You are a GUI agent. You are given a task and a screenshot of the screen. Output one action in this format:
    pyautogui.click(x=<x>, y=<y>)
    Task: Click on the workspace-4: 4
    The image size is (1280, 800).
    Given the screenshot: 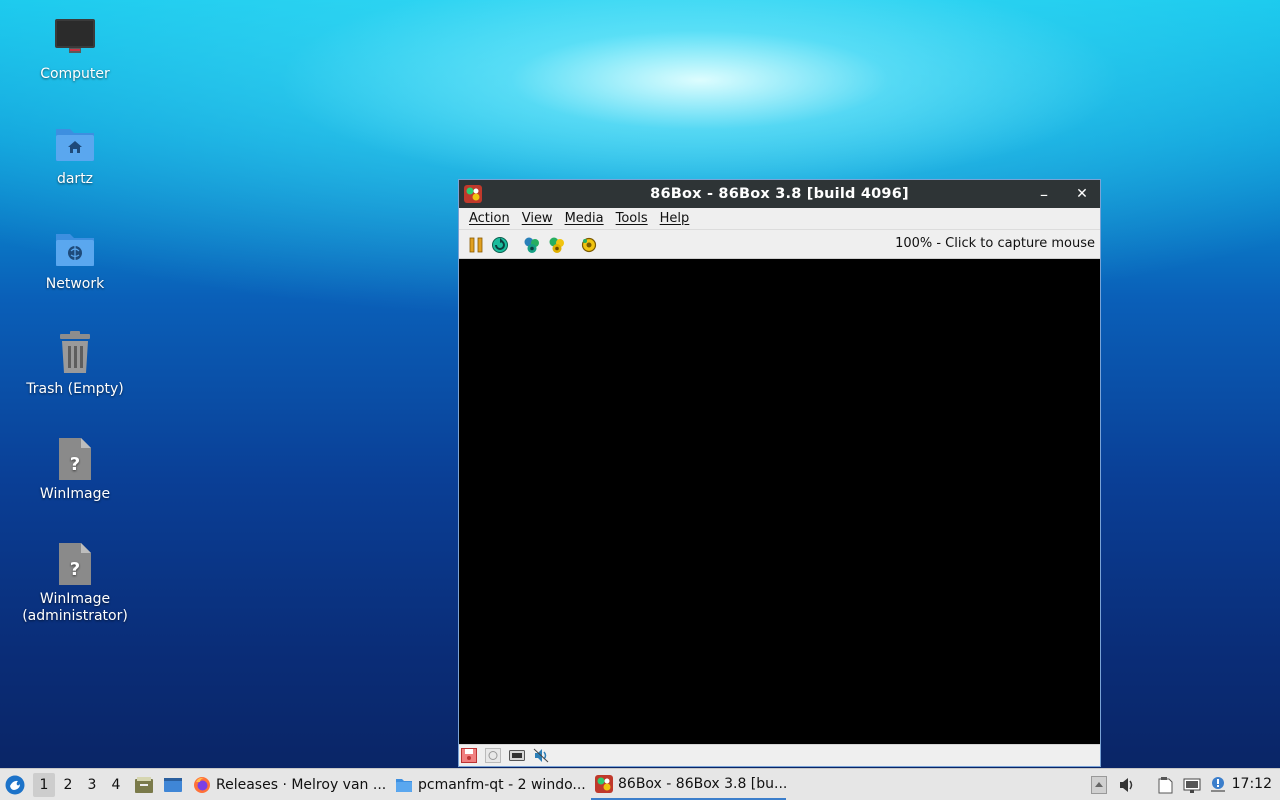 What is the action you would take?
    pyautogui.click(x=116, y=785)
    